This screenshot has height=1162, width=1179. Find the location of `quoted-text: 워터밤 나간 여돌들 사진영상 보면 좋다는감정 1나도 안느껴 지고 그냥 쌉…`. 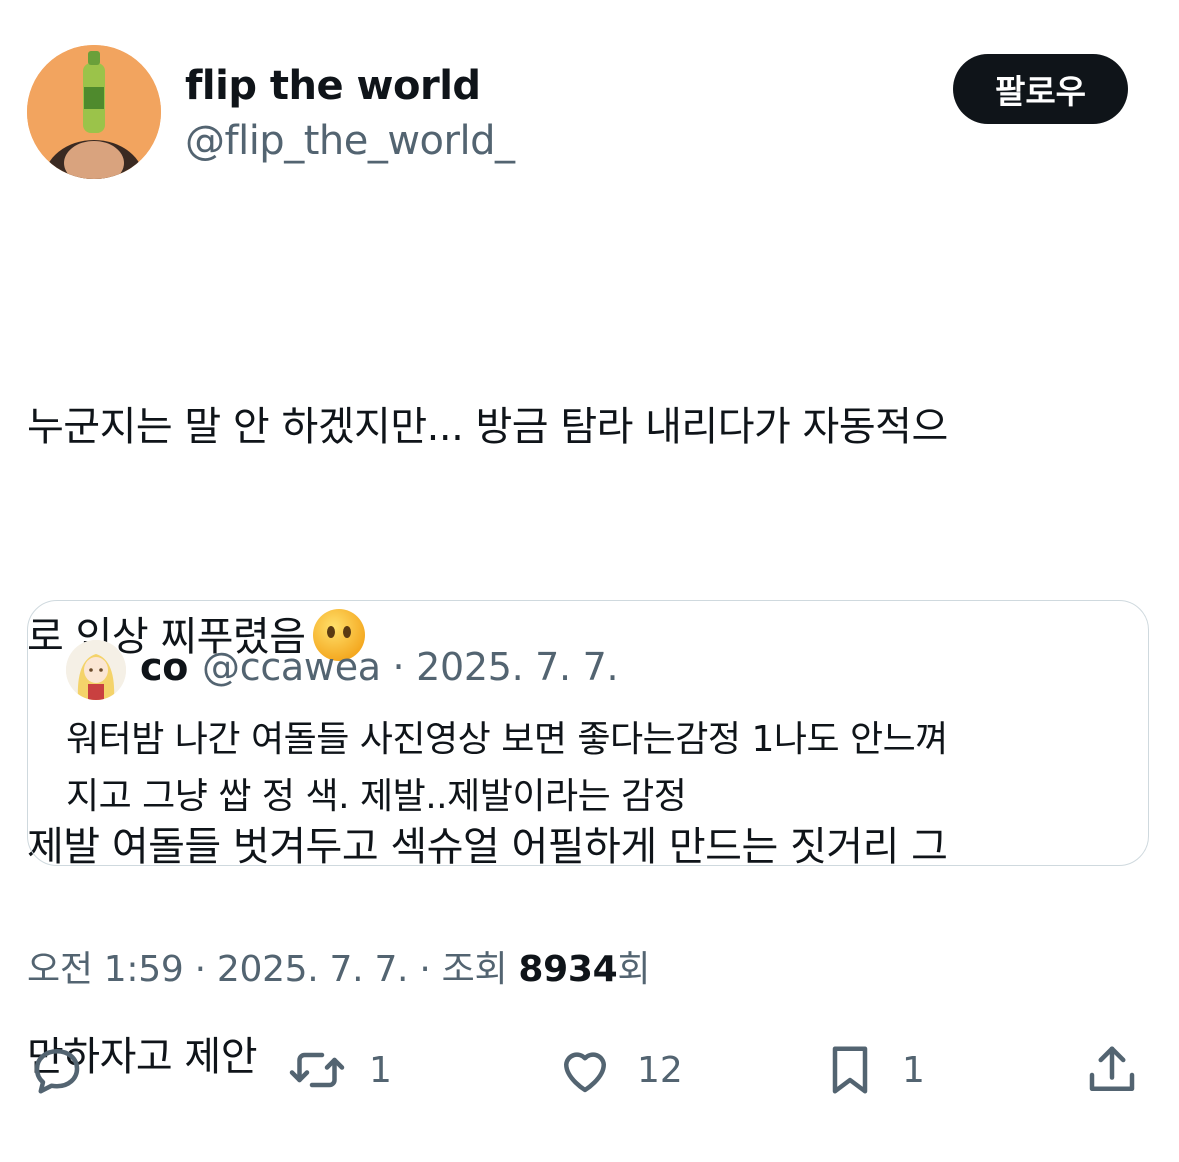

quoted-text: 워터밤 나간 여돌들 사진영상 보면 좋다는감정 1나도 안느껴 지고 그냥 쌉… is located at coordinates (591, 768).